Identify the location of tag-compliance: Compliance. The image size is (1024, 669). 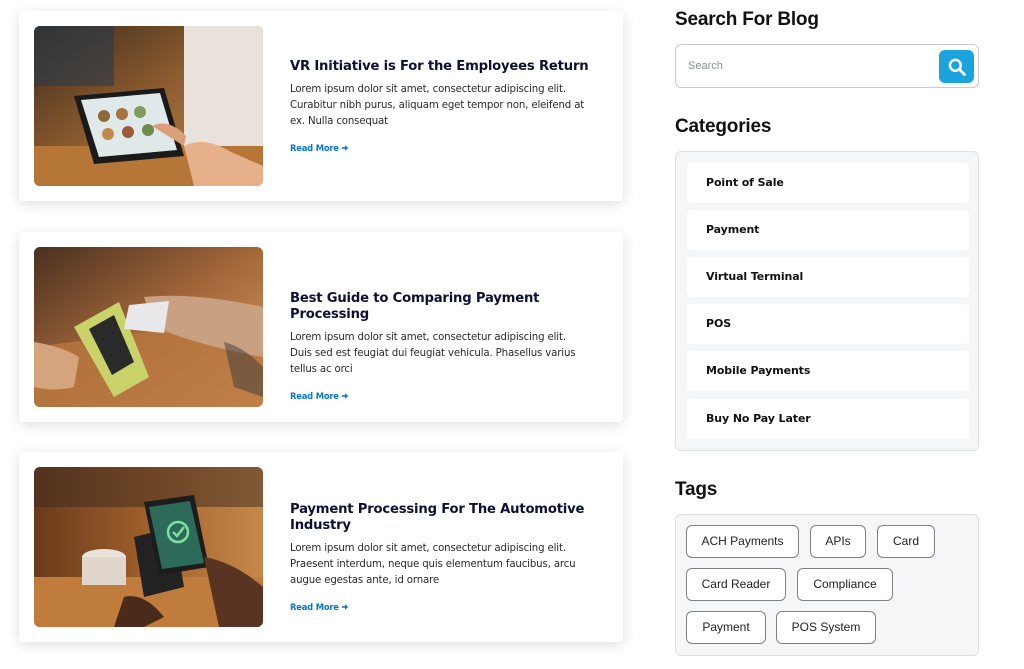
(845, 584).